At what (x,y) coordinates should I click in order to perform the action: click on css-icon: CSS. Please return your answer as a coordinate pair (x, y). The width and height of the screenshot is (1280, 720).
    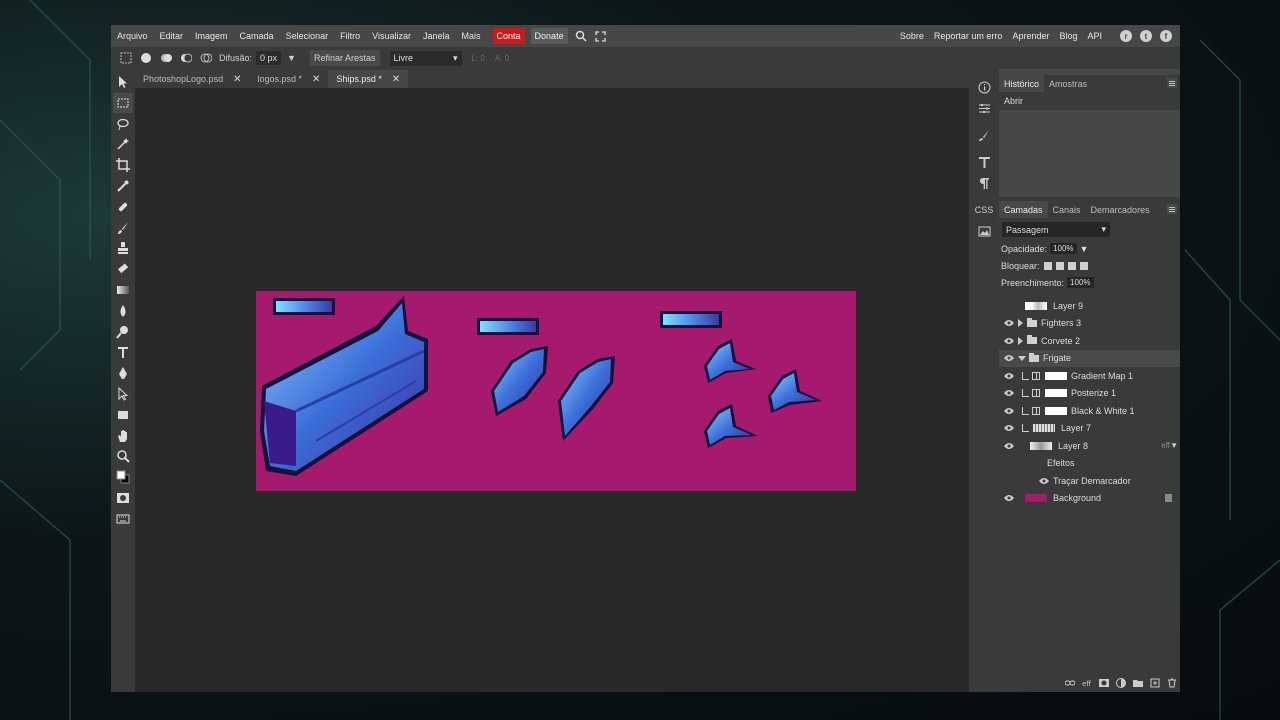
    Looking at the image, I should click on (984, 210).